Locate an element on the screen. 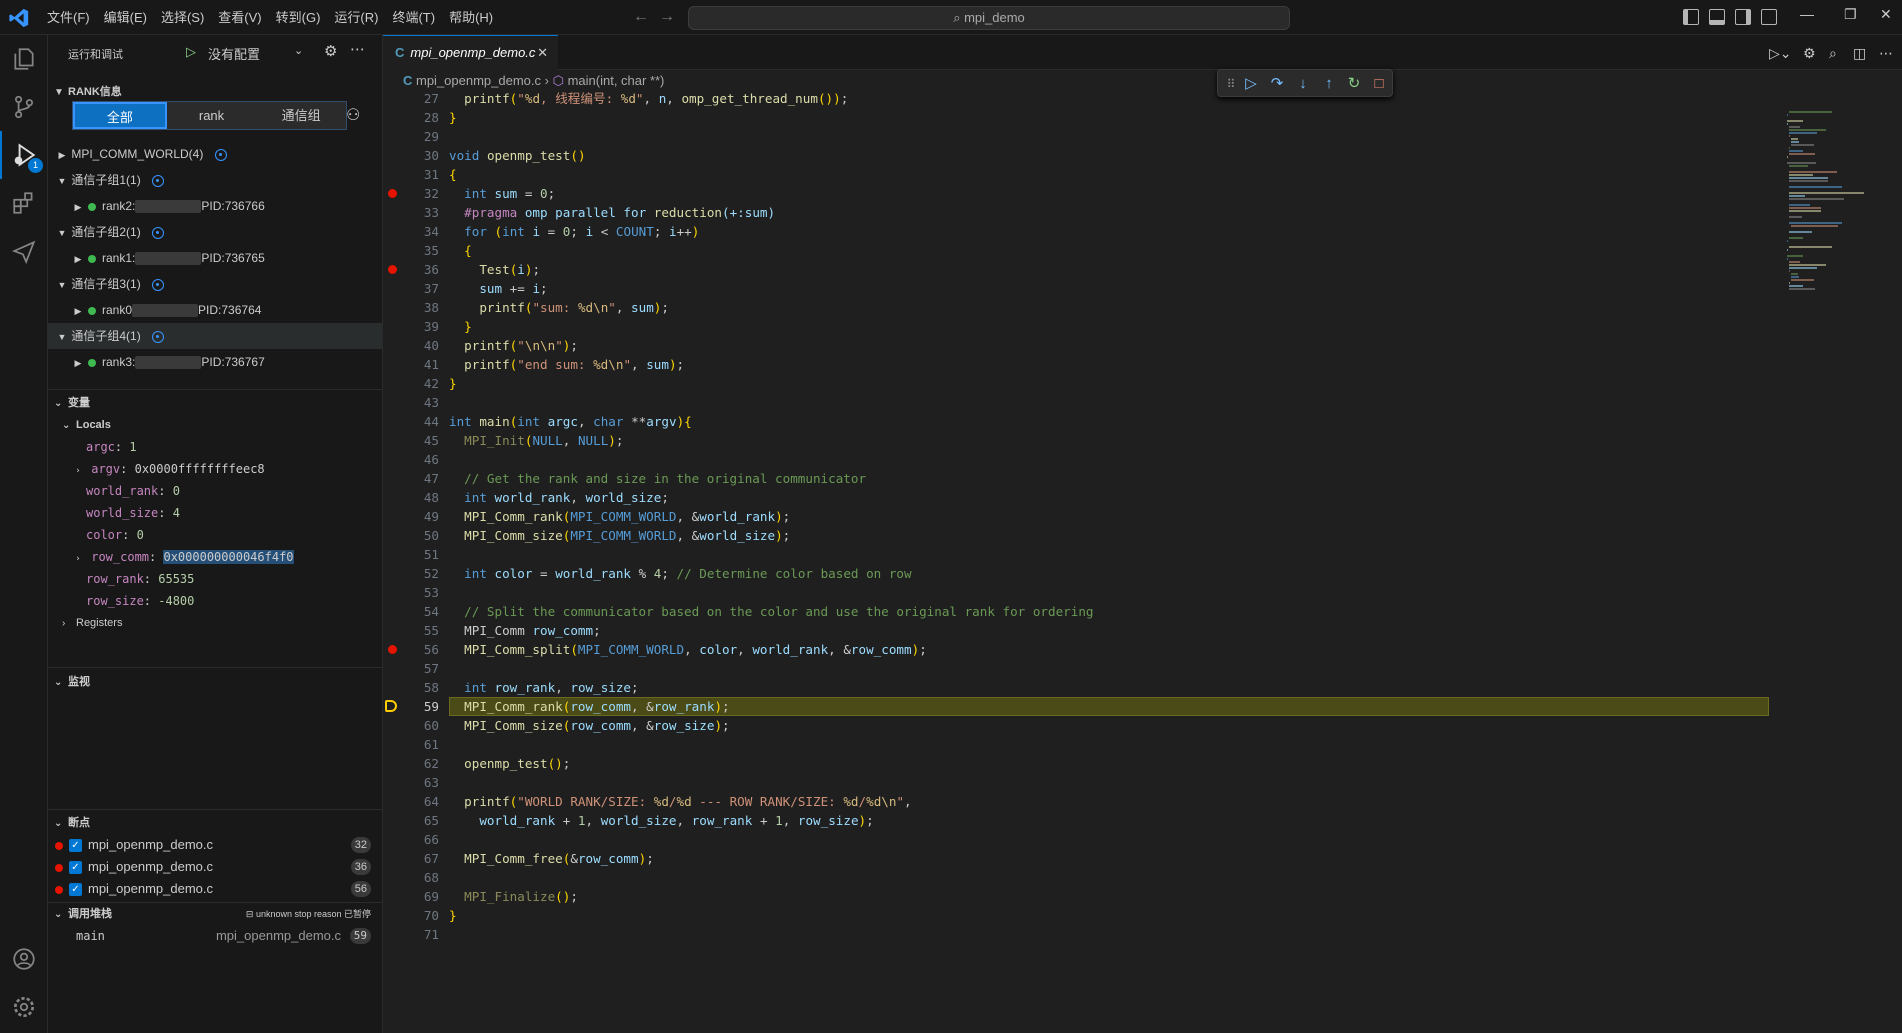 The image size is (1902, 1033). restart-icon: ↻ is located at coordinates (1354, 84).